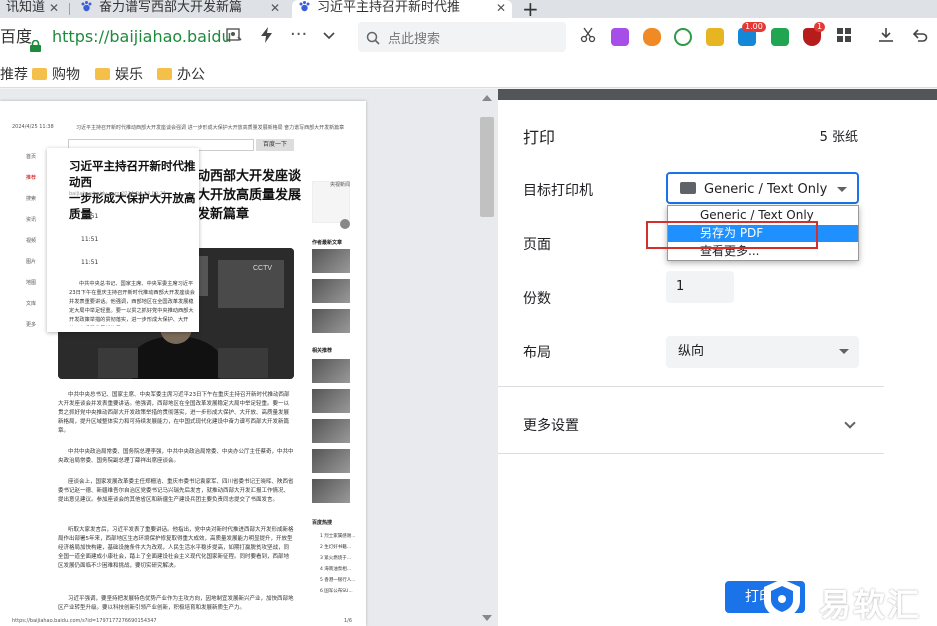 This screenshot has width=937, height=626. Describe the element at coordinates (171, 7) in the screenshot. I see `tab-2-label: 奋力谱写西部大开发新篇` at that location.